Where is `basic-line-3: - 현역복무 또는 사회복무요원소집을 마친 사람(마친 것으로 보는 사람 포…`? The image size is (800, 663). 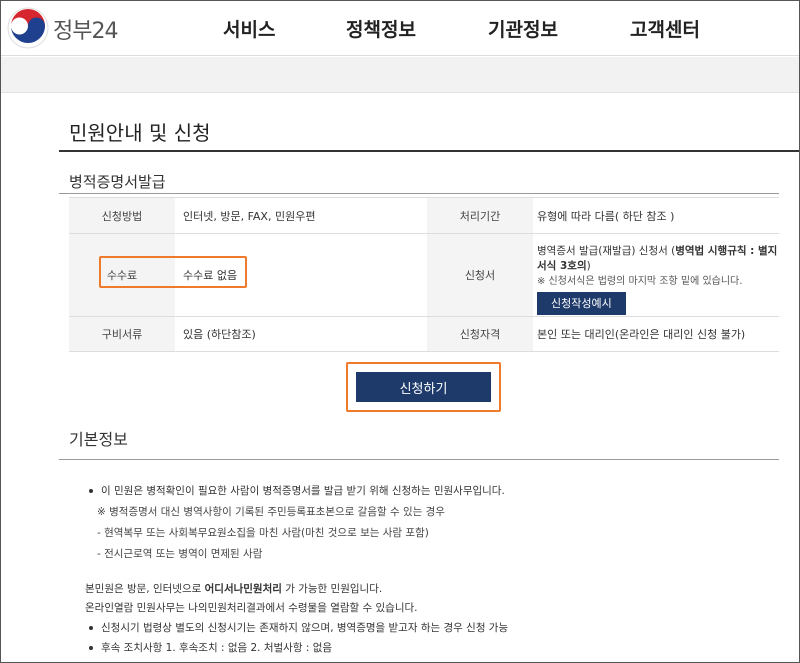 basic-line-3: - 현역복무 또는 사회복무요원소집을 마친 사람(마친 것으로 보는 사람 포… is located at coordinates (263, 533).